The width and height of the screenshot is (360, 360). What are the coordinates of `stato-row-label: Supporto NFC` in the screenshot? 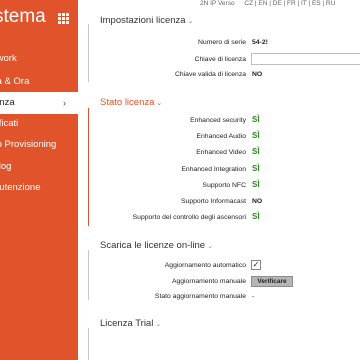 It's located at (224, 185).